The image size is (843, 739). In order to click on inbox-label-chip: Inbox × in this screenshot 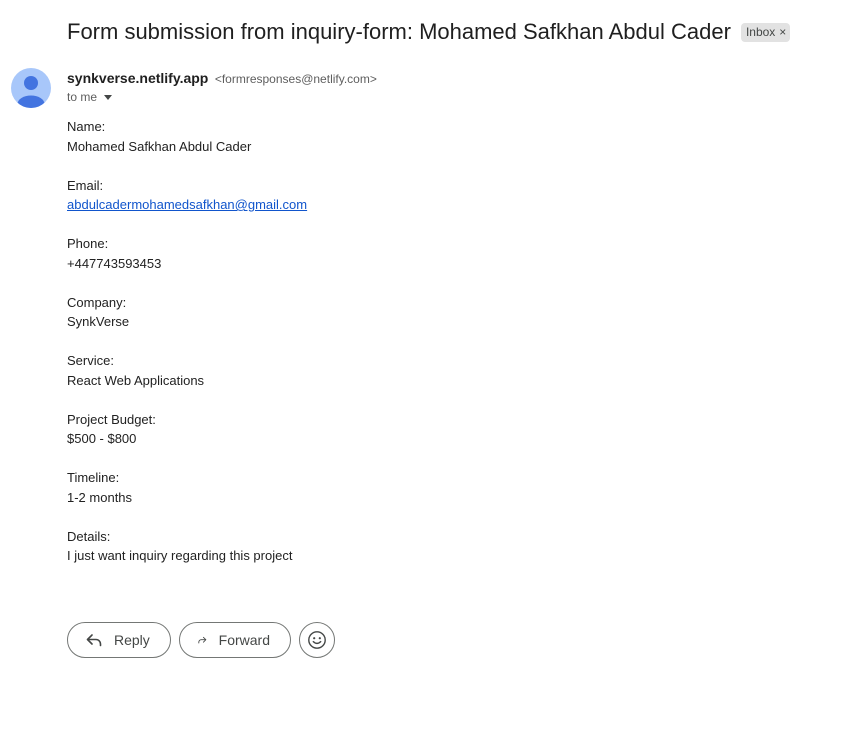, I will do `click(765, 32)`.